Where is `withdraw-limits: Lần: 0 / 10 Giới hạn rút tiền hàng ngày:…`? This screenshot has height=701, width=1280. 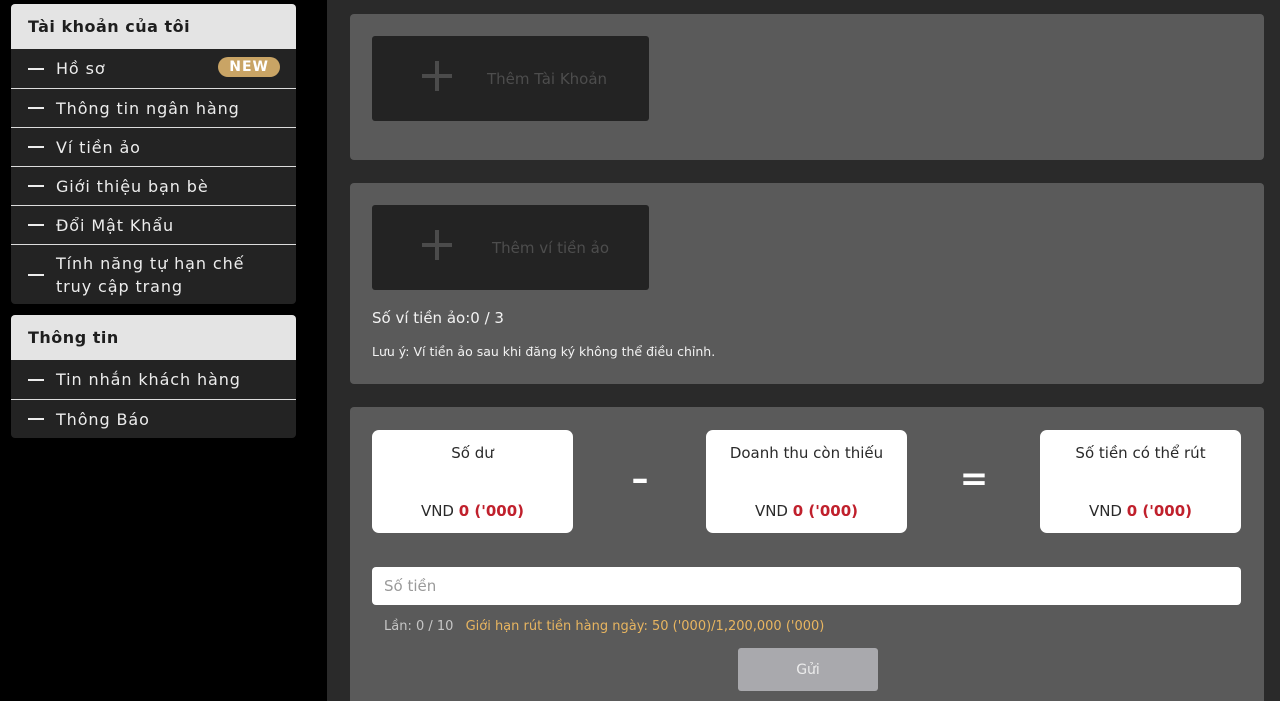 withdraw-limits: Lần: 0 / 10 Giới hạn rút tiền hàng ngày:… is located at coordinates (604, 626).